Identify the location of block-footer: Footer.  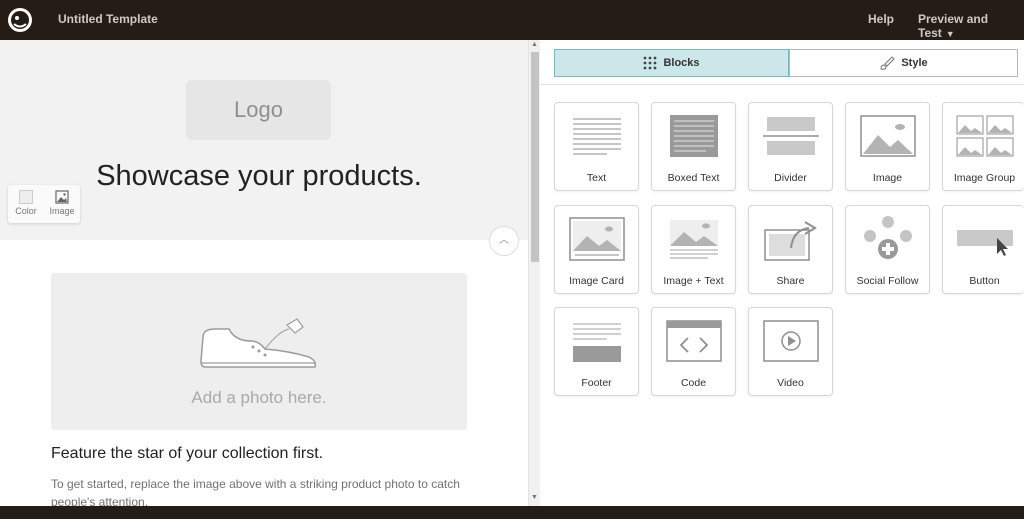
(596, 351).